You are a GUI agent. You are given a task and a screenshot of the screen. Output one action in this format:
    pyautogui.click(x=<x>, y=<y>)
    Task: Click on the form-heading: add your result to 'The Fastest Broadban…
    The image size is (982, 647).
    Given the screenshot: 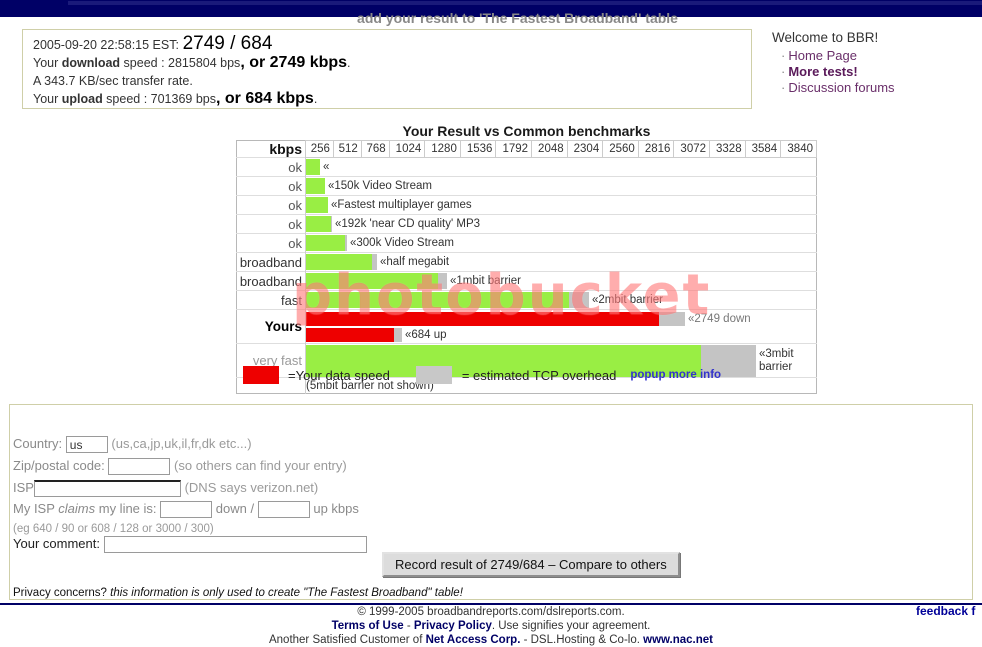 What is the action you would take?
    pyautogui.click(x=517, y=18)
    